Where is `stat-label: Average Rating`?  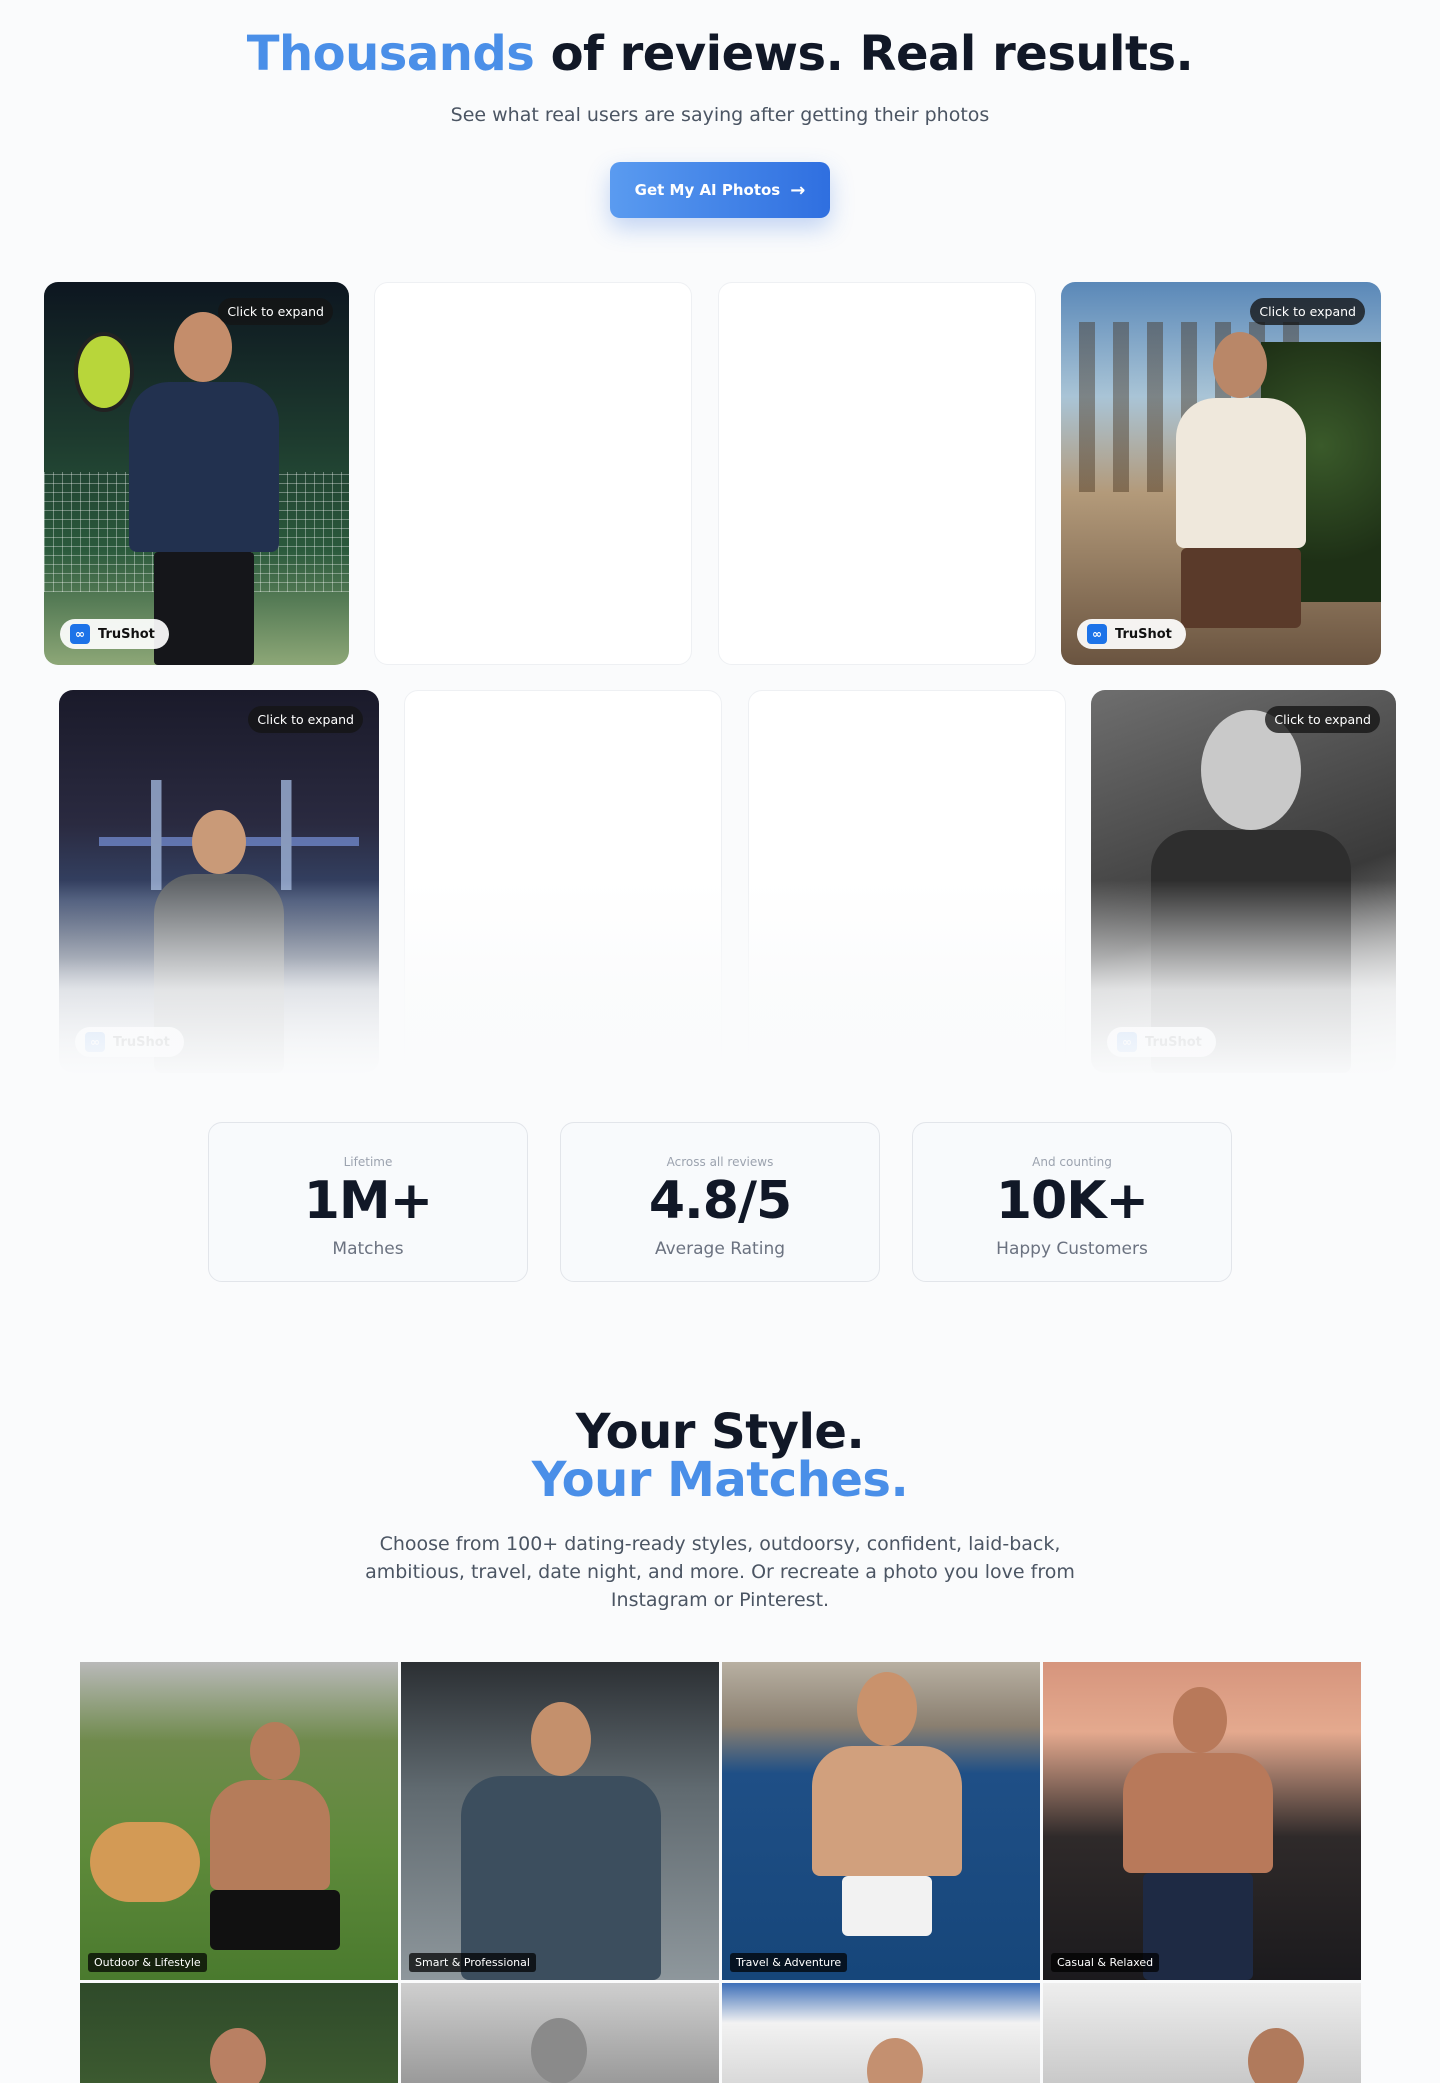 stat-label: Average Rating is located at coordinates (720, 1249).